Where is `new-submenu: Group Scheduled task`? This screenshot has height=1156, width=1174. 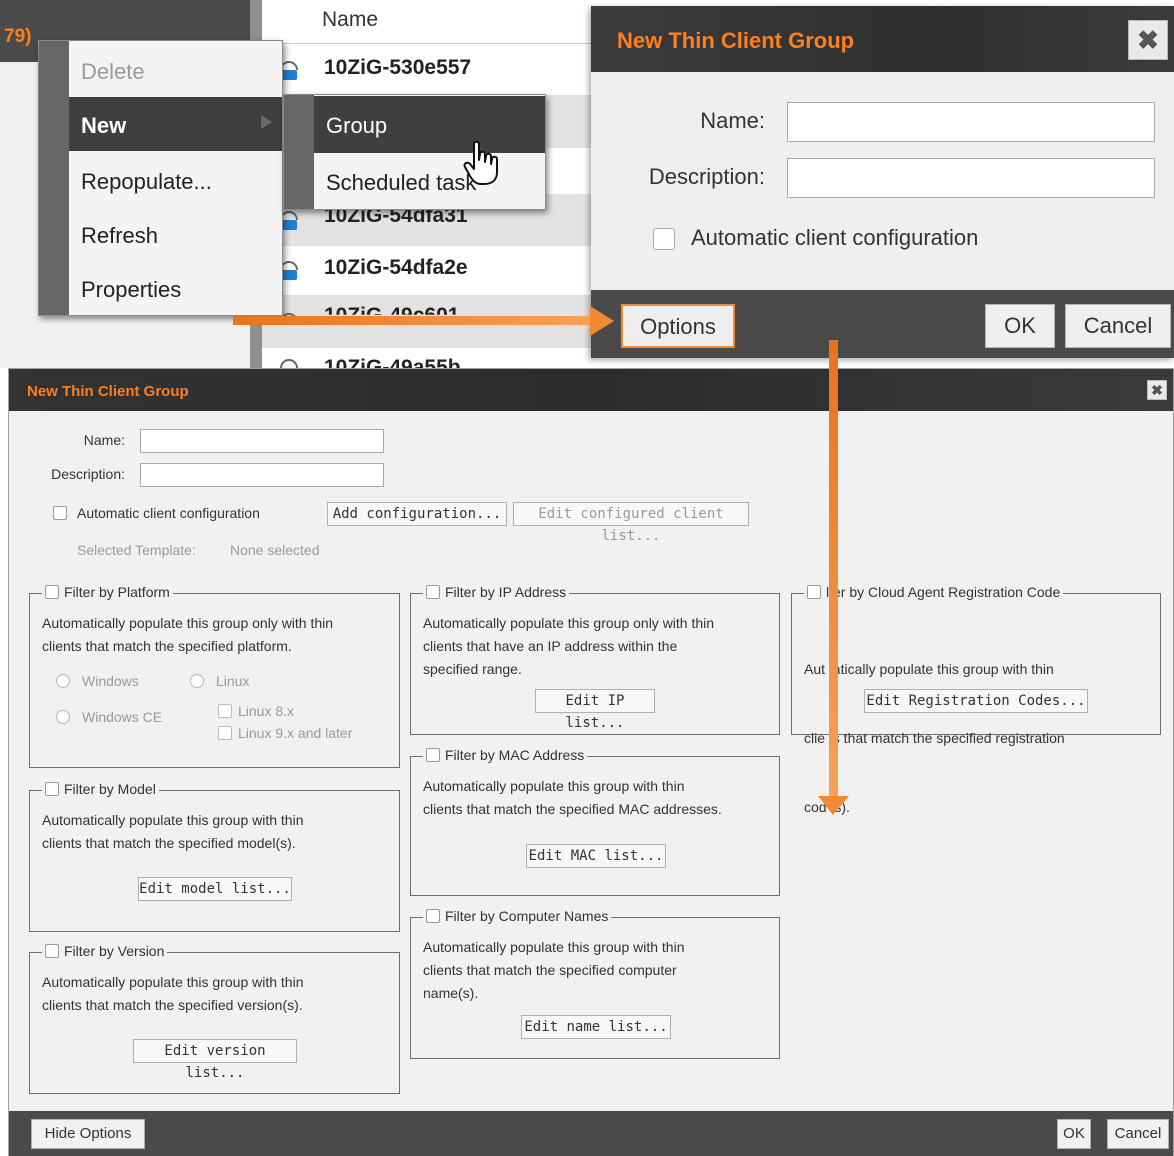 new-submenu: Group Scheduled task is located at coordinates (414, 152).